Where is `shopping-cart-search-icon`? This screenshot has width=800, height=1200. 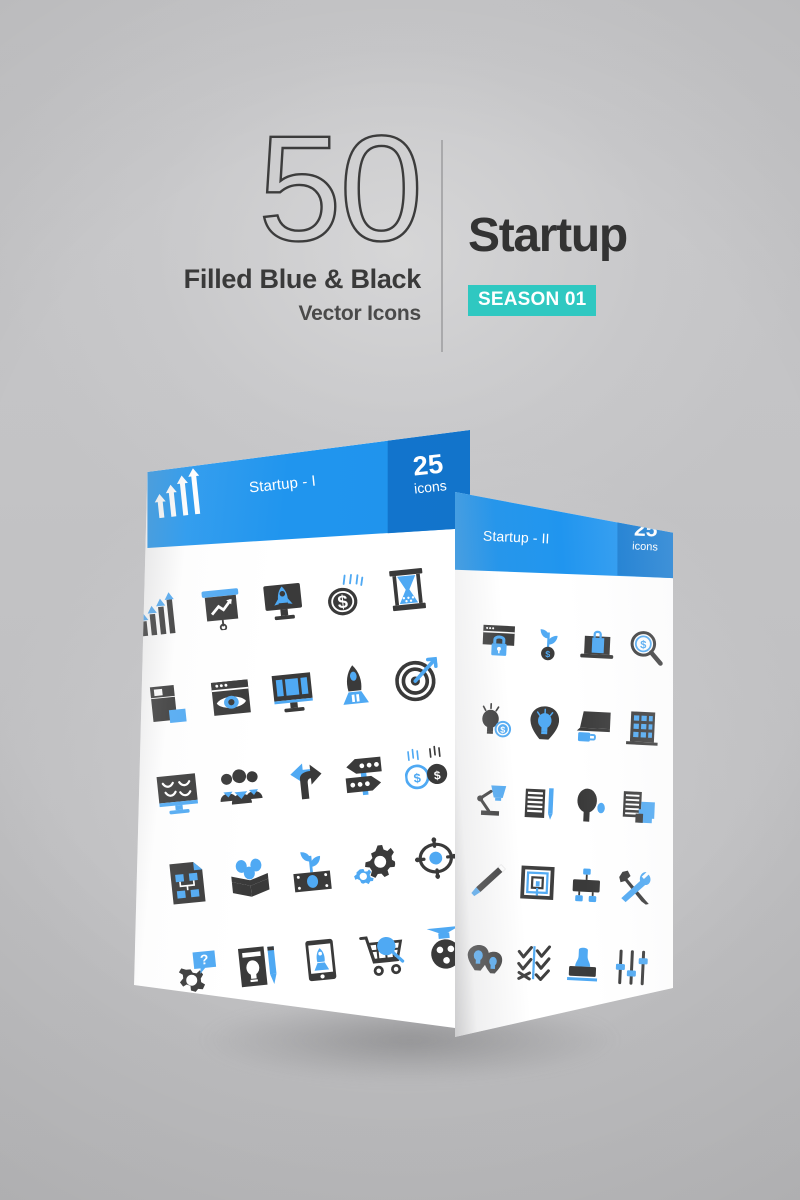
shopping-cart-search-icon is located at coordinates (382, 956).